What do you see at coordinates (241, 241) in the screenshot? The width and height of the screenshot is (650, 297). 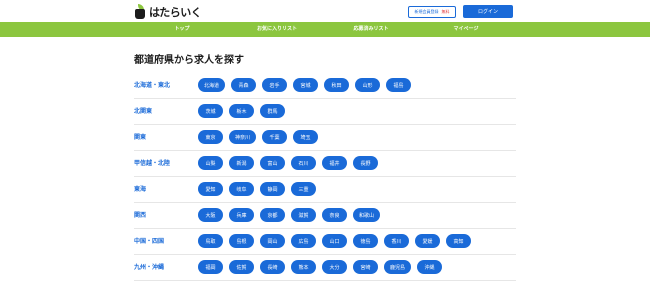 I see `prefecture-button: 島根` at bounding box center [241, 241].